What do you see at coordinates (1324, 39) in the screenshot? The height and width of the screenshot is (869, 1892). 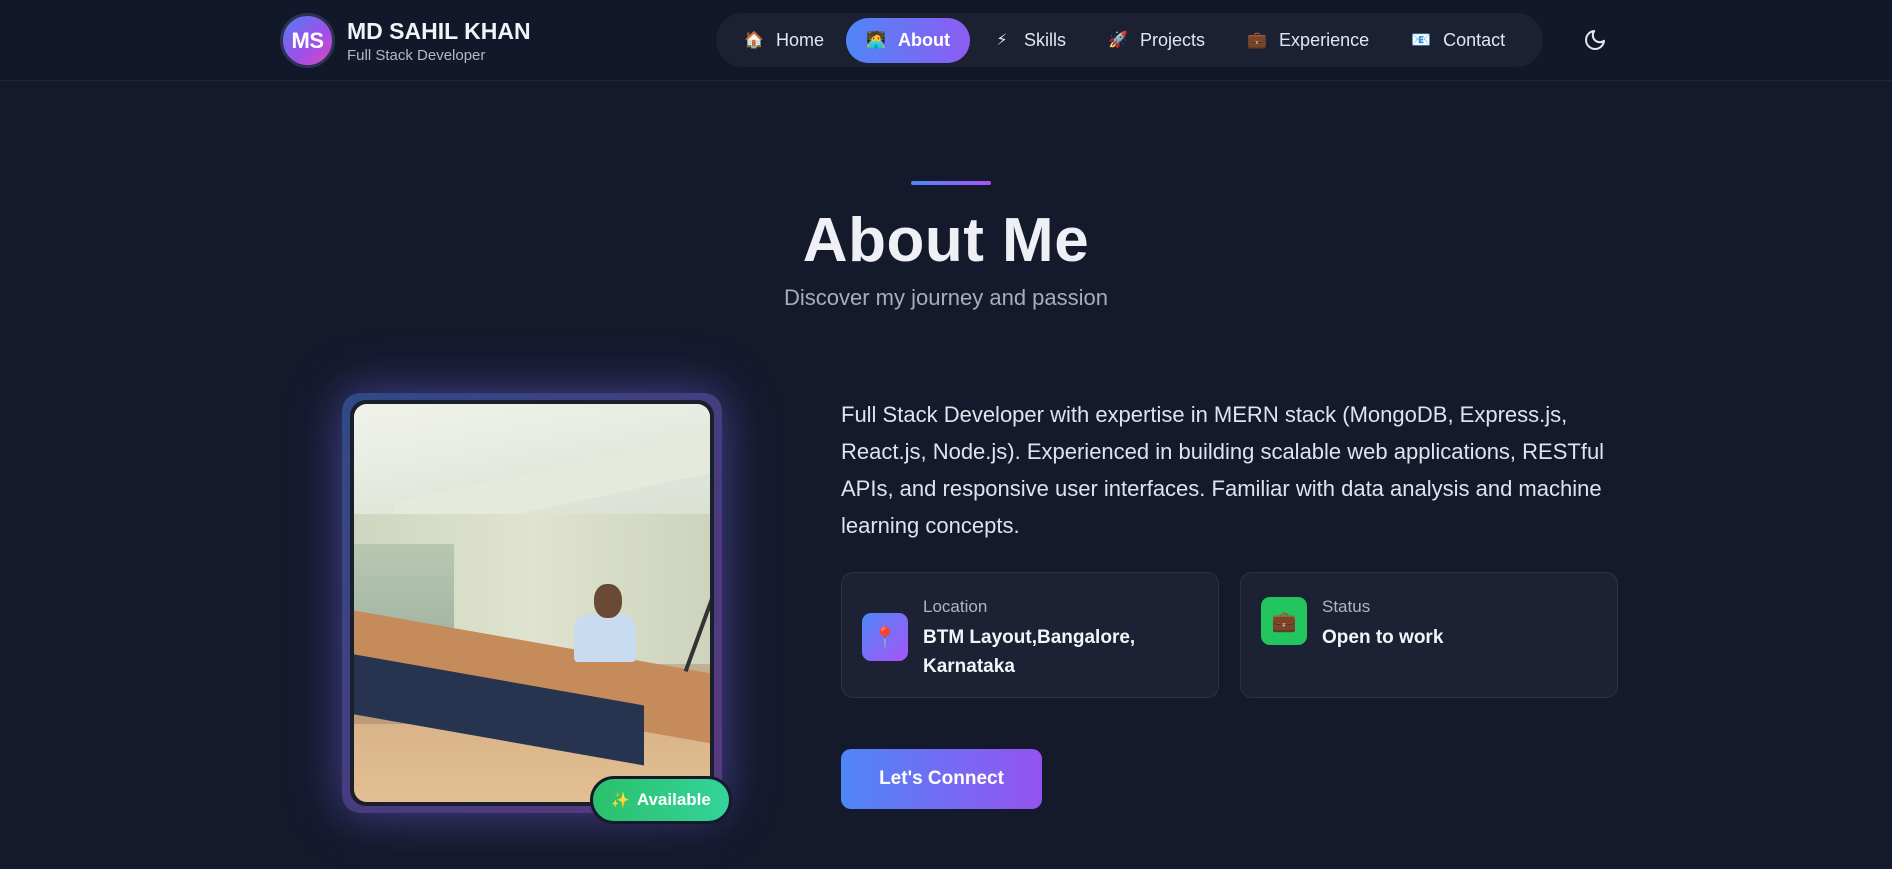 I see `nav-item-label: Experience` at bounding box center [1324, 39].